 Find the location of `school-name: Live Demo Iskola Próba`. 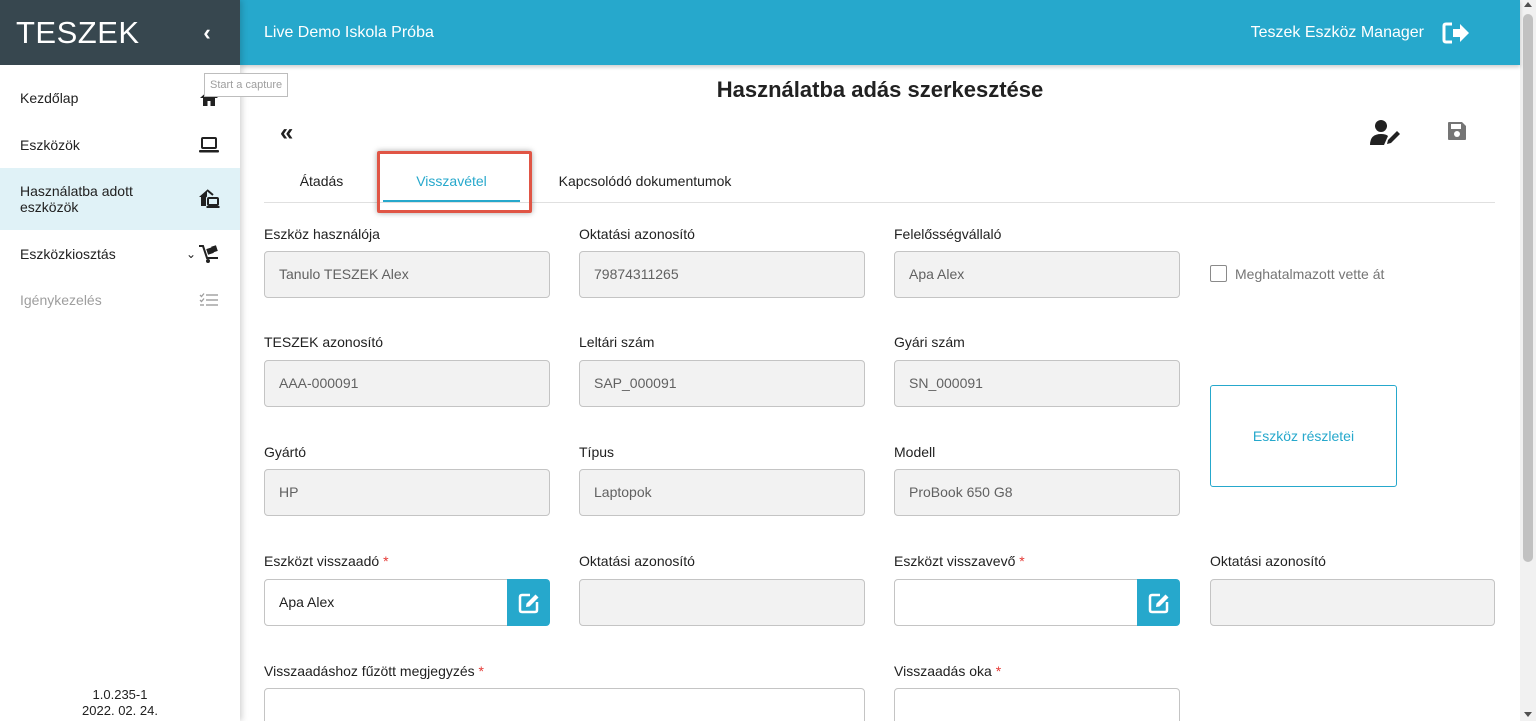

school-name: Live Demo Iskola Próba is located at coordinates (349, 32).